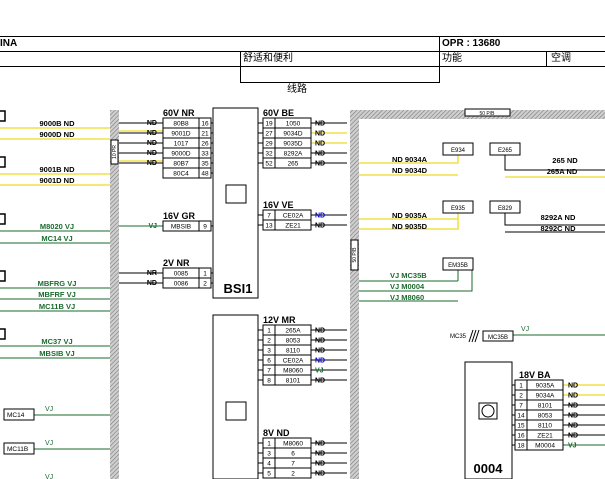  What do you see at coordinates (458, 151) in the screenshot?
I see `comp-e934-label: E934` at bounding box center [458, 151].